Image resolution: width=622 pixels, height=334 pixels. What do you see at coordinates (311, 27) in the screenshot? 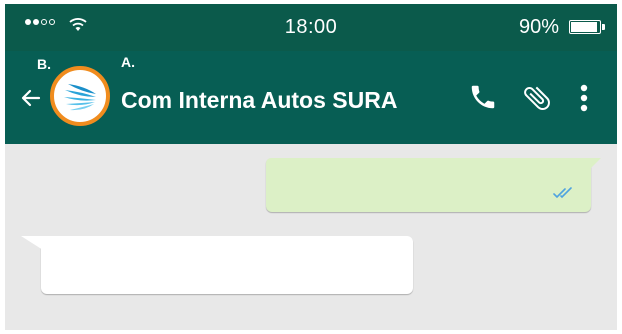
I see `status-bar: 18:00 90%` at bounding box center [311, 27].